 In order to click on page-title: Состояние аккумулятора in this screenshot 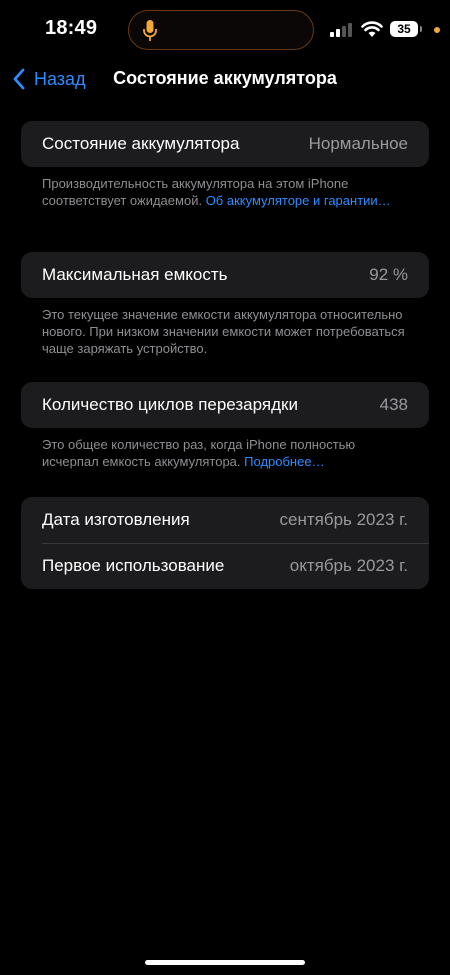, I will do `click(225, 78)`.